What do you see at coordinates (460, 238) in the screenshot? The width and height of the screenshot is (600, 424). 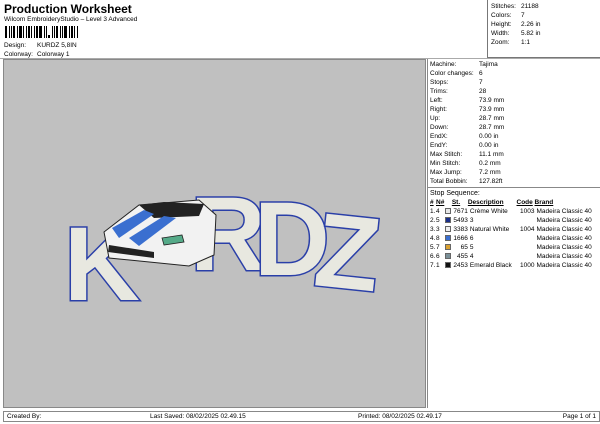 I see `row-stitches: 1666` at bounding box center [460, 238].